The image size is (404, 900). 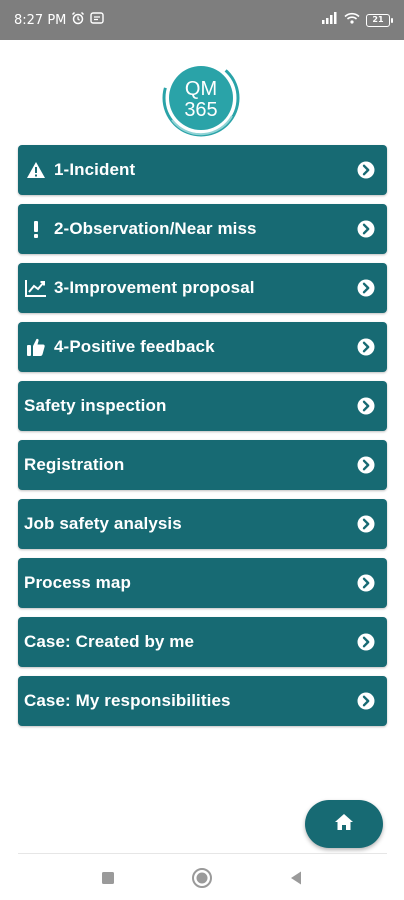 I want to click on menu-item-job-safety-analysis: Job safety analysis, so click(x=202, y=524).